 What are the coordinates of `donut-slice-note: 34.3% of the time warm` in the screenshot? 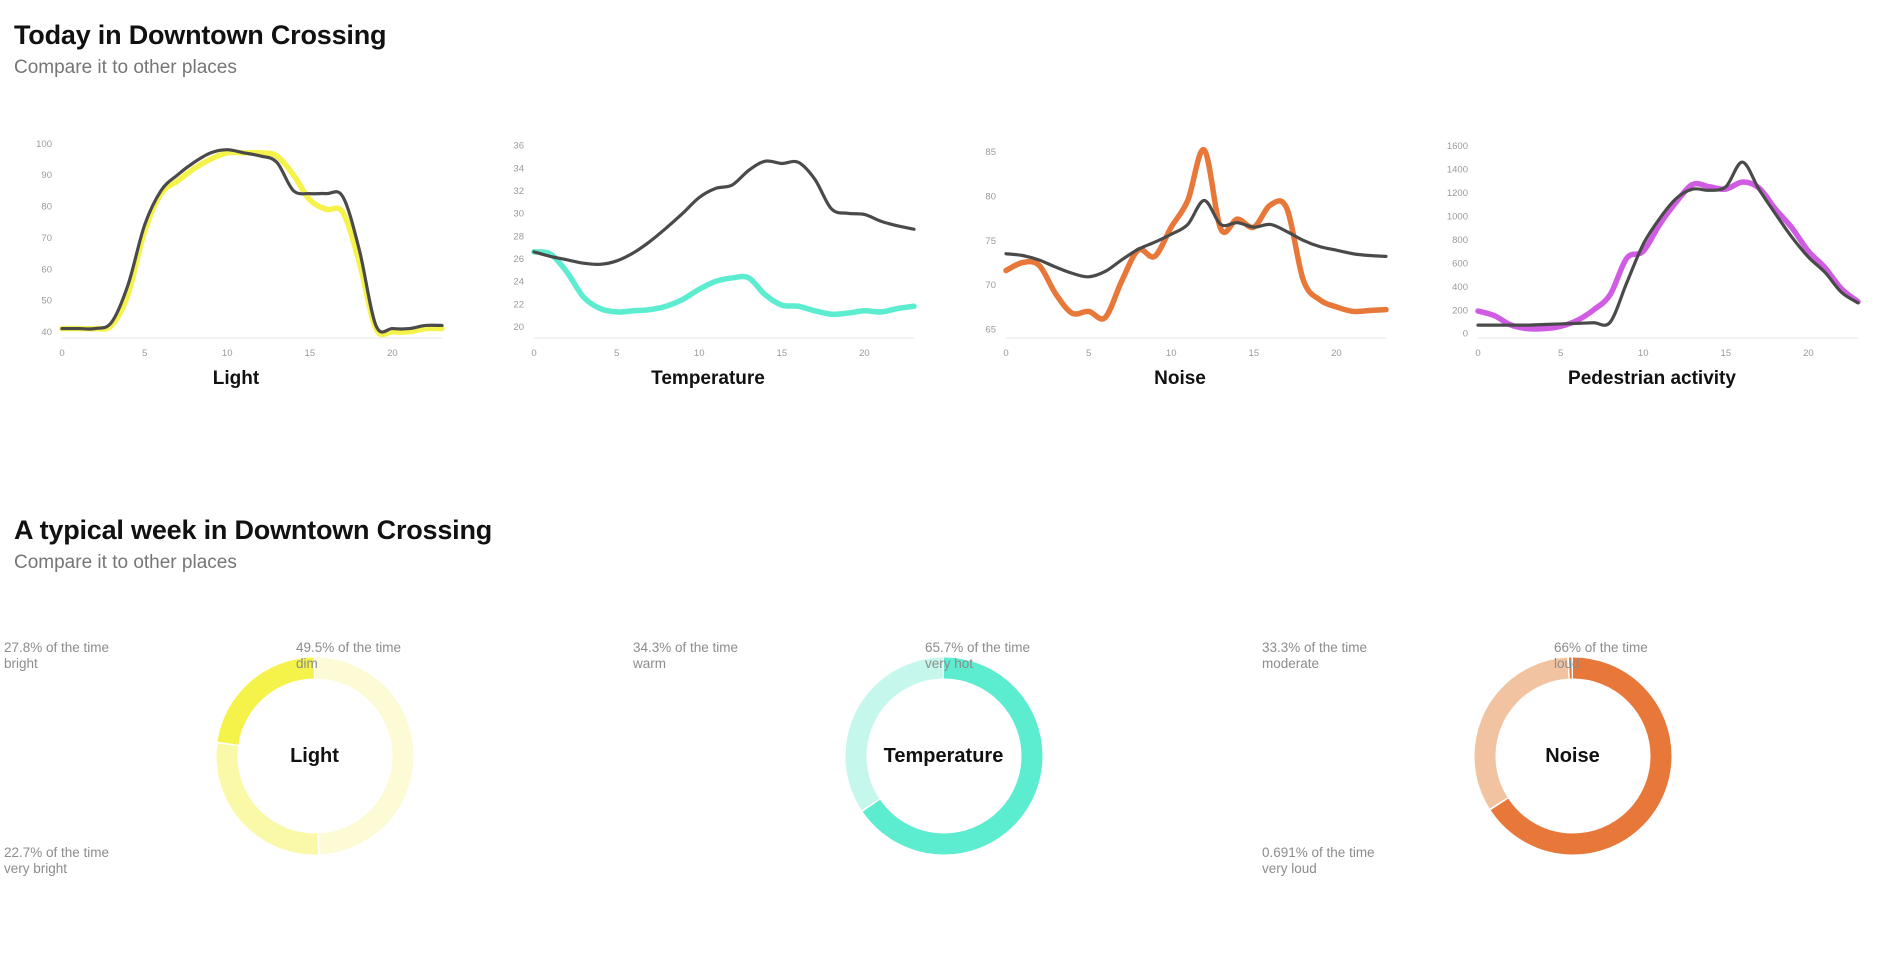 It's located at (686, 655).